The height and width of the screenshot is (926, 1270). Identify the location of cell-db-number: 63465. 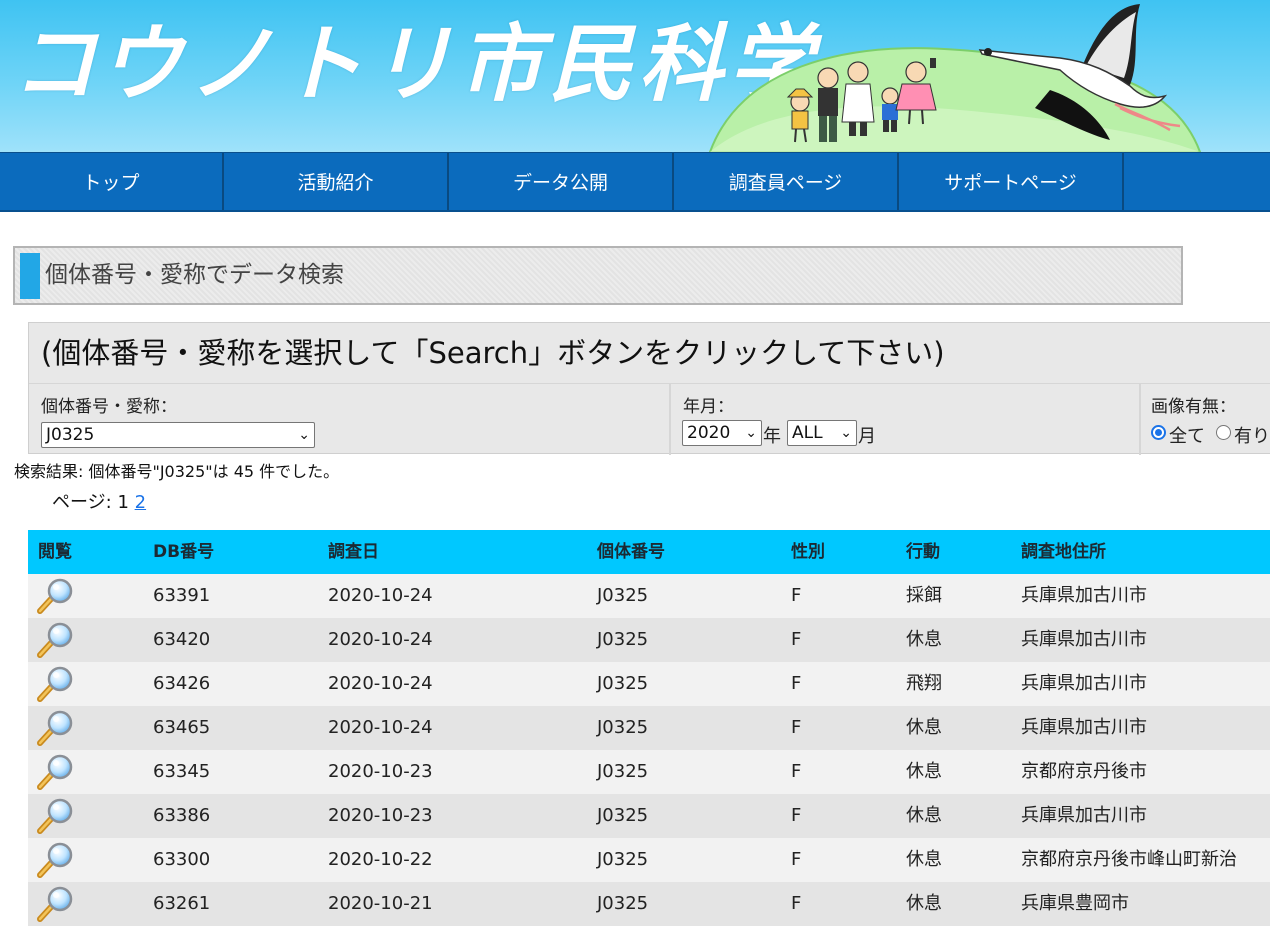
(182, 727).